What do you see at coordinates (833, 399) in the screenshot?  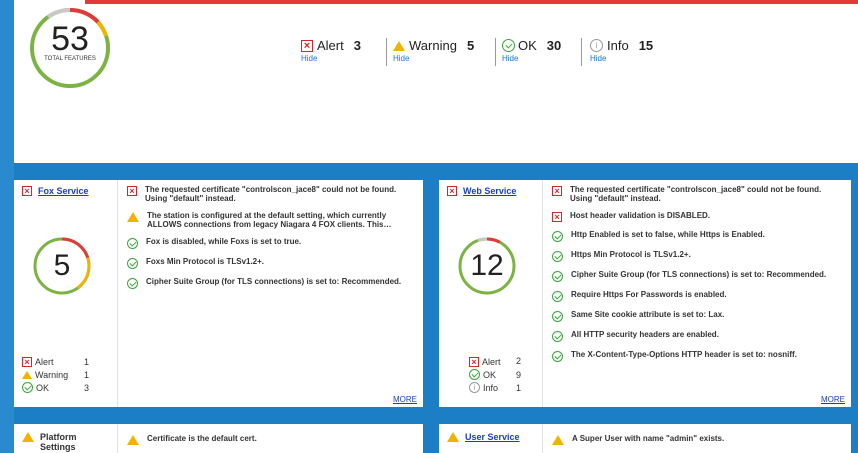 I see `web-more-link: MORE` at bounding box center [833, 399].